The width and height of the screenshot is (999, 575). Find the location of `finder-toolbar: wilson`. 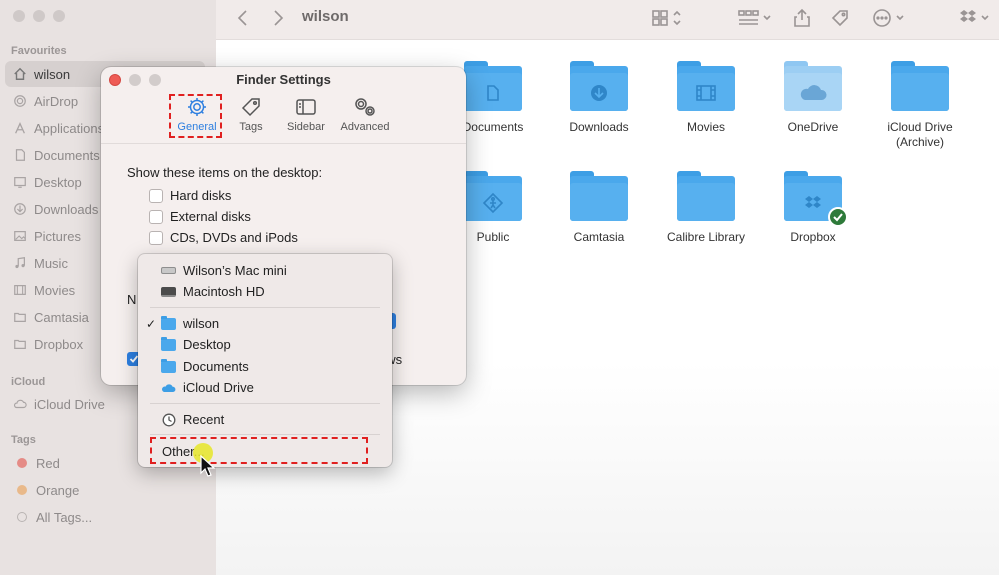

finder-toolbar: wilson is located at coordinates (607, 20).